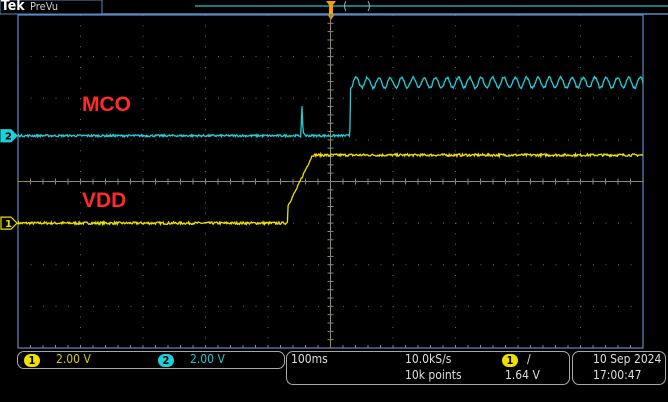  What do you see at coordinates (617, 375) in the screenshot?
I see `time: 17:00:47` at bounding box center [617, 375].